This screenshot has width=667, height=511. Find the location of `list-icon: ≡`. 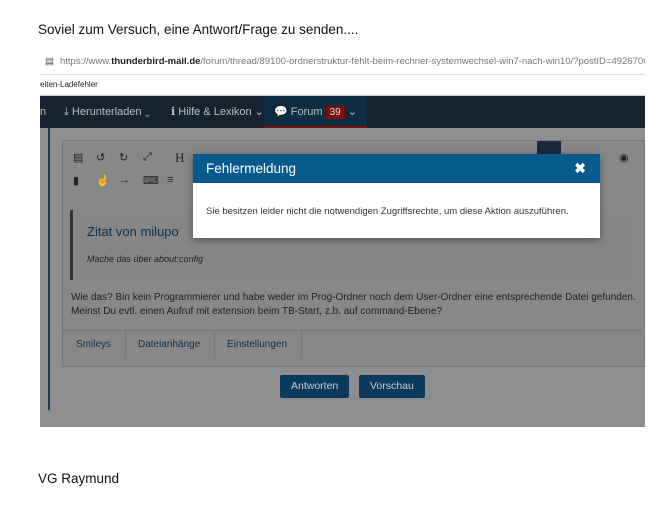

list-icon: ≡ is located at coordinates (170, 180).